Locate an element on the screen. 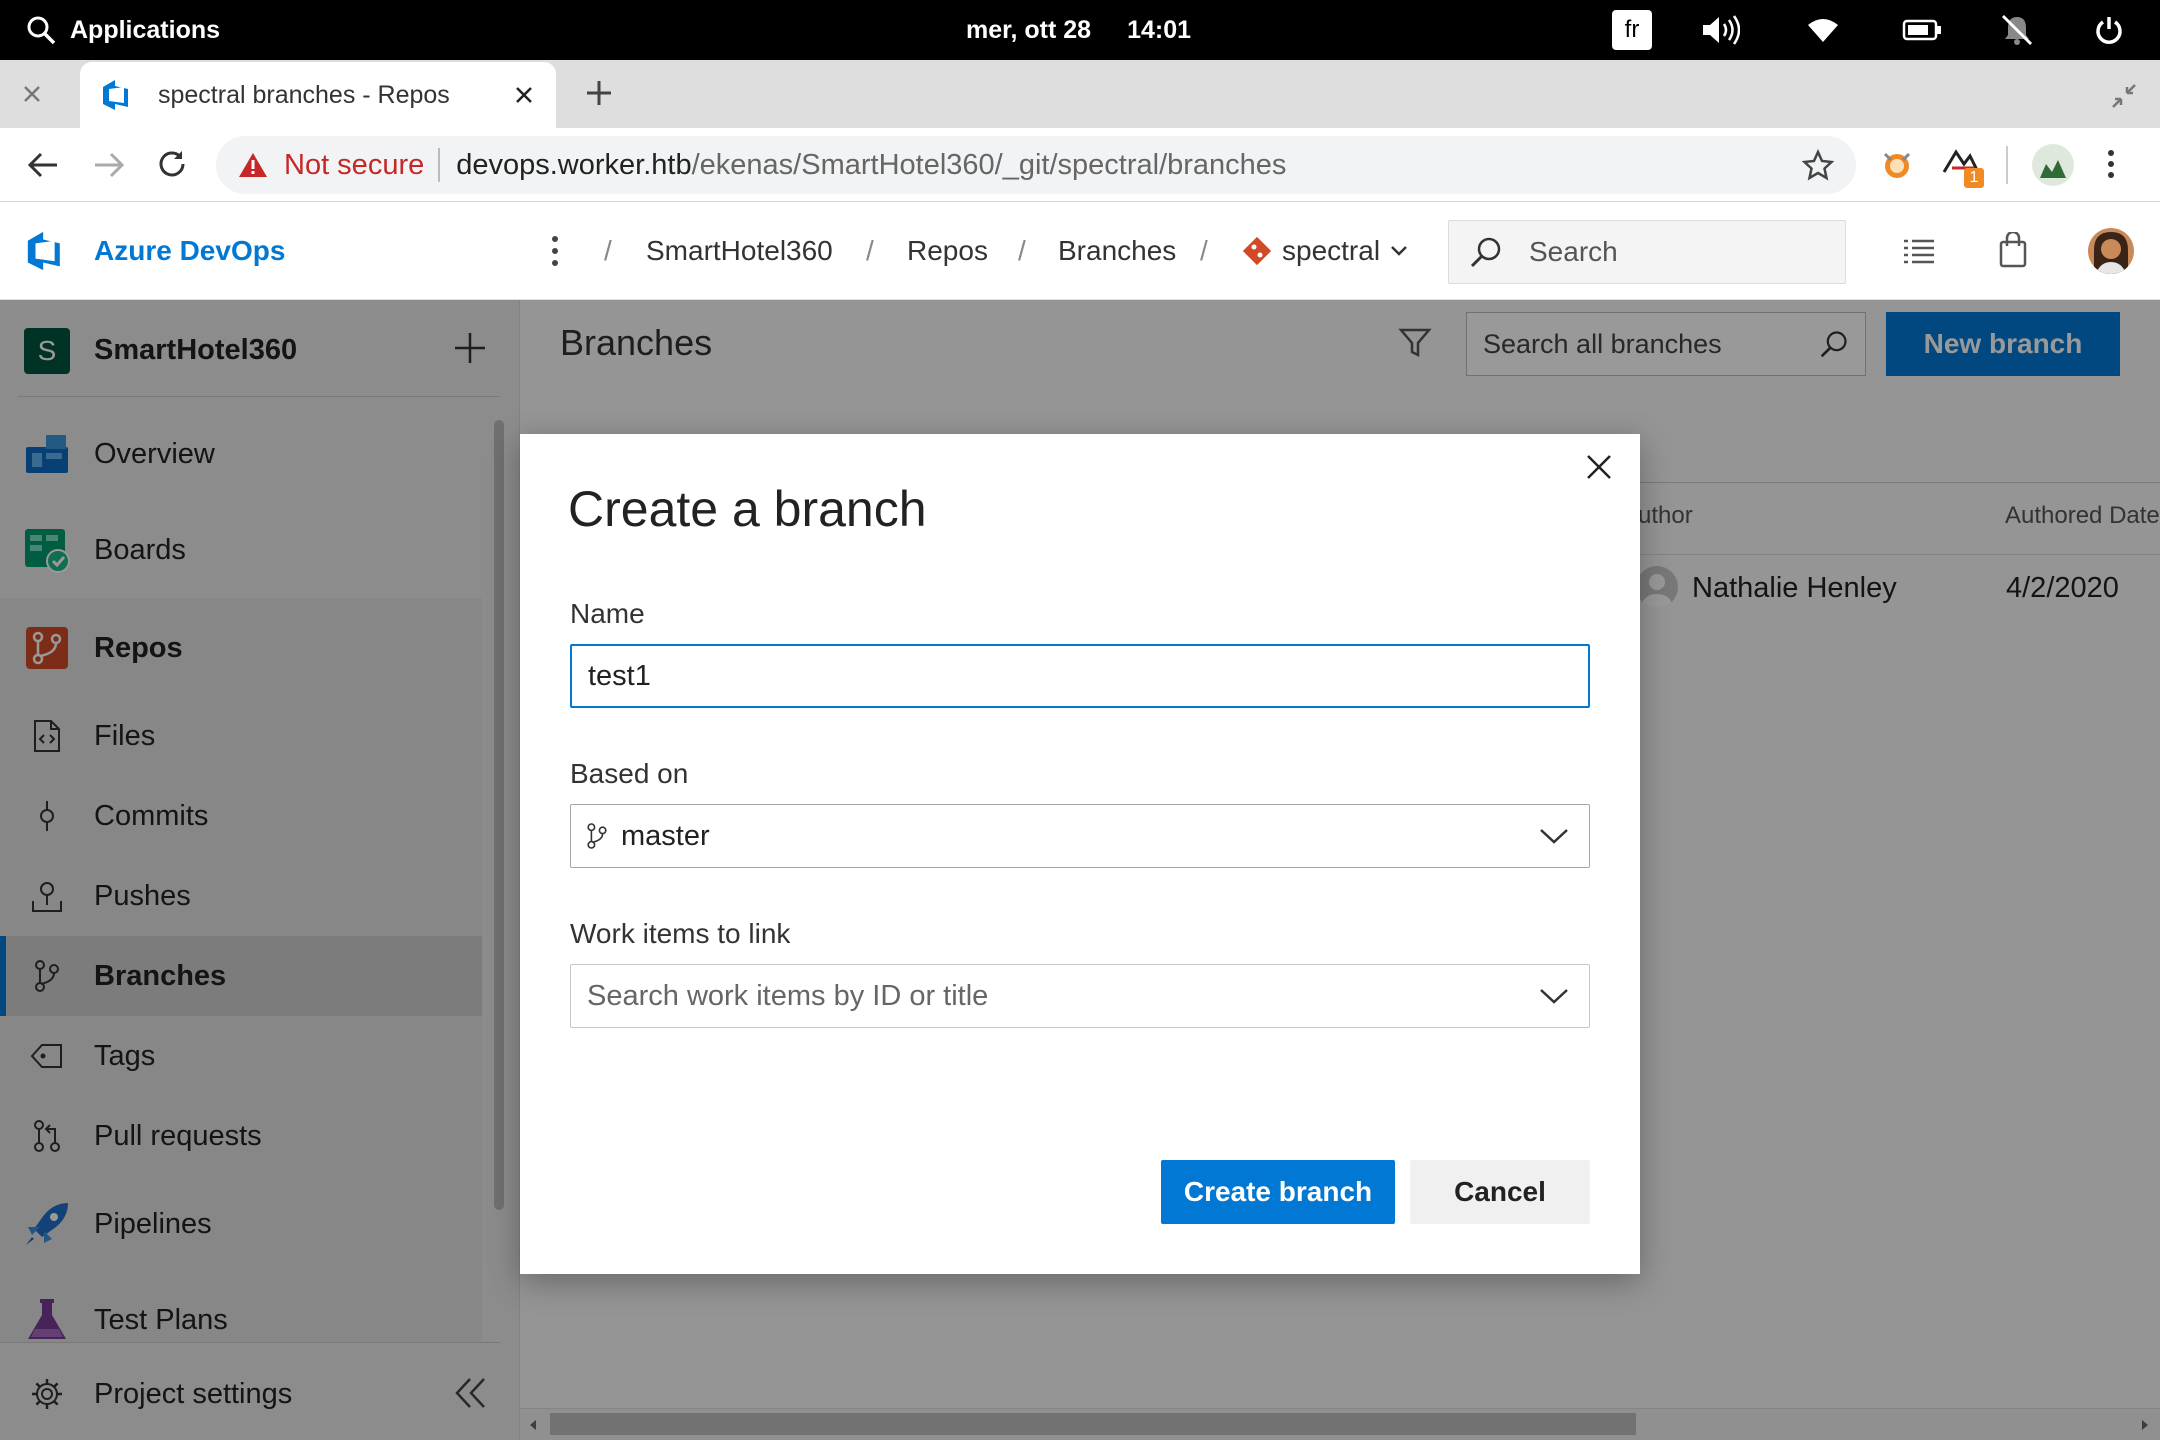 The width and height of the screenshot is (2160, 1440). browser-tab-active: spectral branches - Repos is located at coordinates (318, 95).